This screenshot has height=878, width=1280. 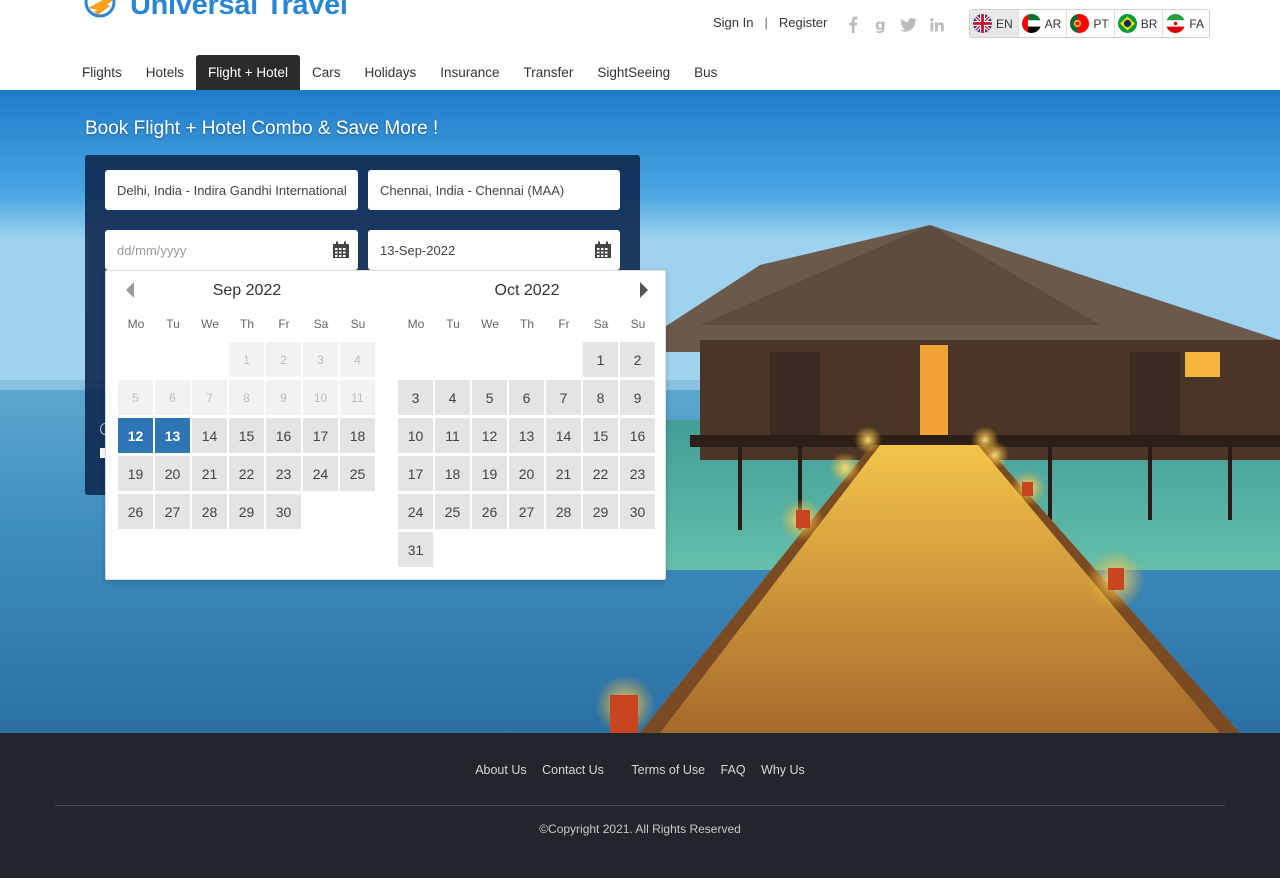 What do you see at coordinates (549, 72) in the screenshot?
I see `tab-transfer: Transfer` at bounding box center [549, 72].